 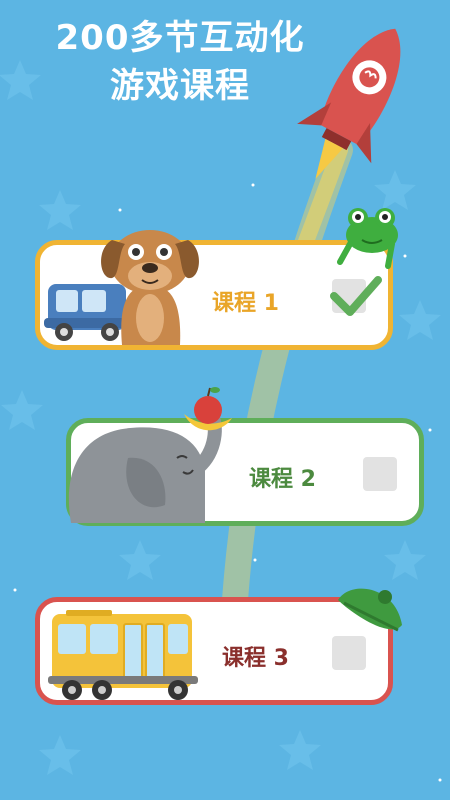 What do you see at coordinates (349, 296) in the screenshot?
I see `lesson-1-checkbox` at bounding box center [349, 296].